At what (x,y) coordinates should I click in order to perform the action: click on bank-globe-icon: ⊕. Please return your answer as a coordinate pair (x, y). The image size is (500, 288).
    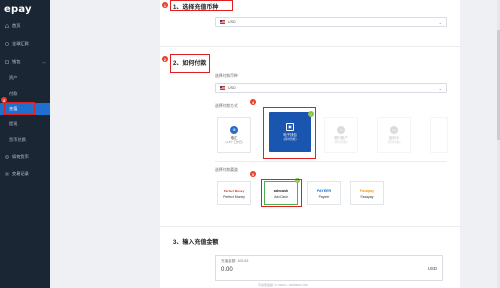
    Looking at the image, I should click on (234, 129).